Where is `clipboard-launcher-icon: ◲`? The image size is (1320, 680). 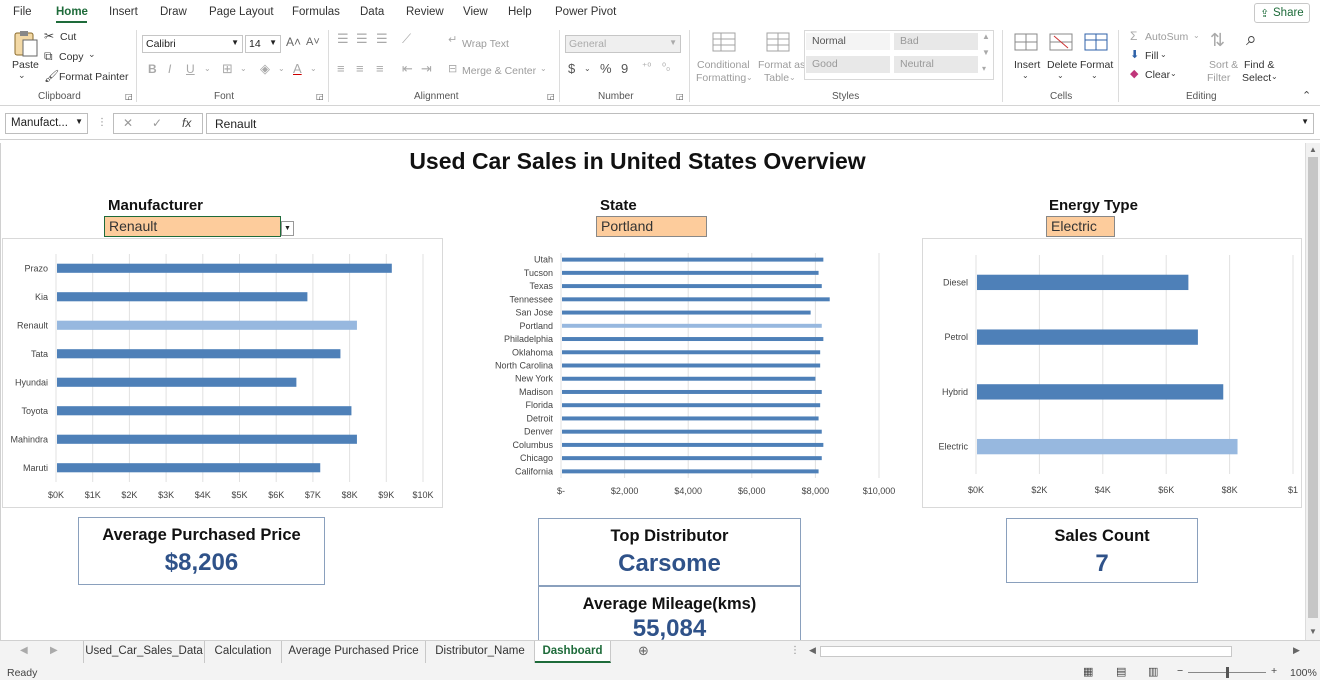 clipboard-launcher-icon: ◲ is located at coordinates (129, 96).